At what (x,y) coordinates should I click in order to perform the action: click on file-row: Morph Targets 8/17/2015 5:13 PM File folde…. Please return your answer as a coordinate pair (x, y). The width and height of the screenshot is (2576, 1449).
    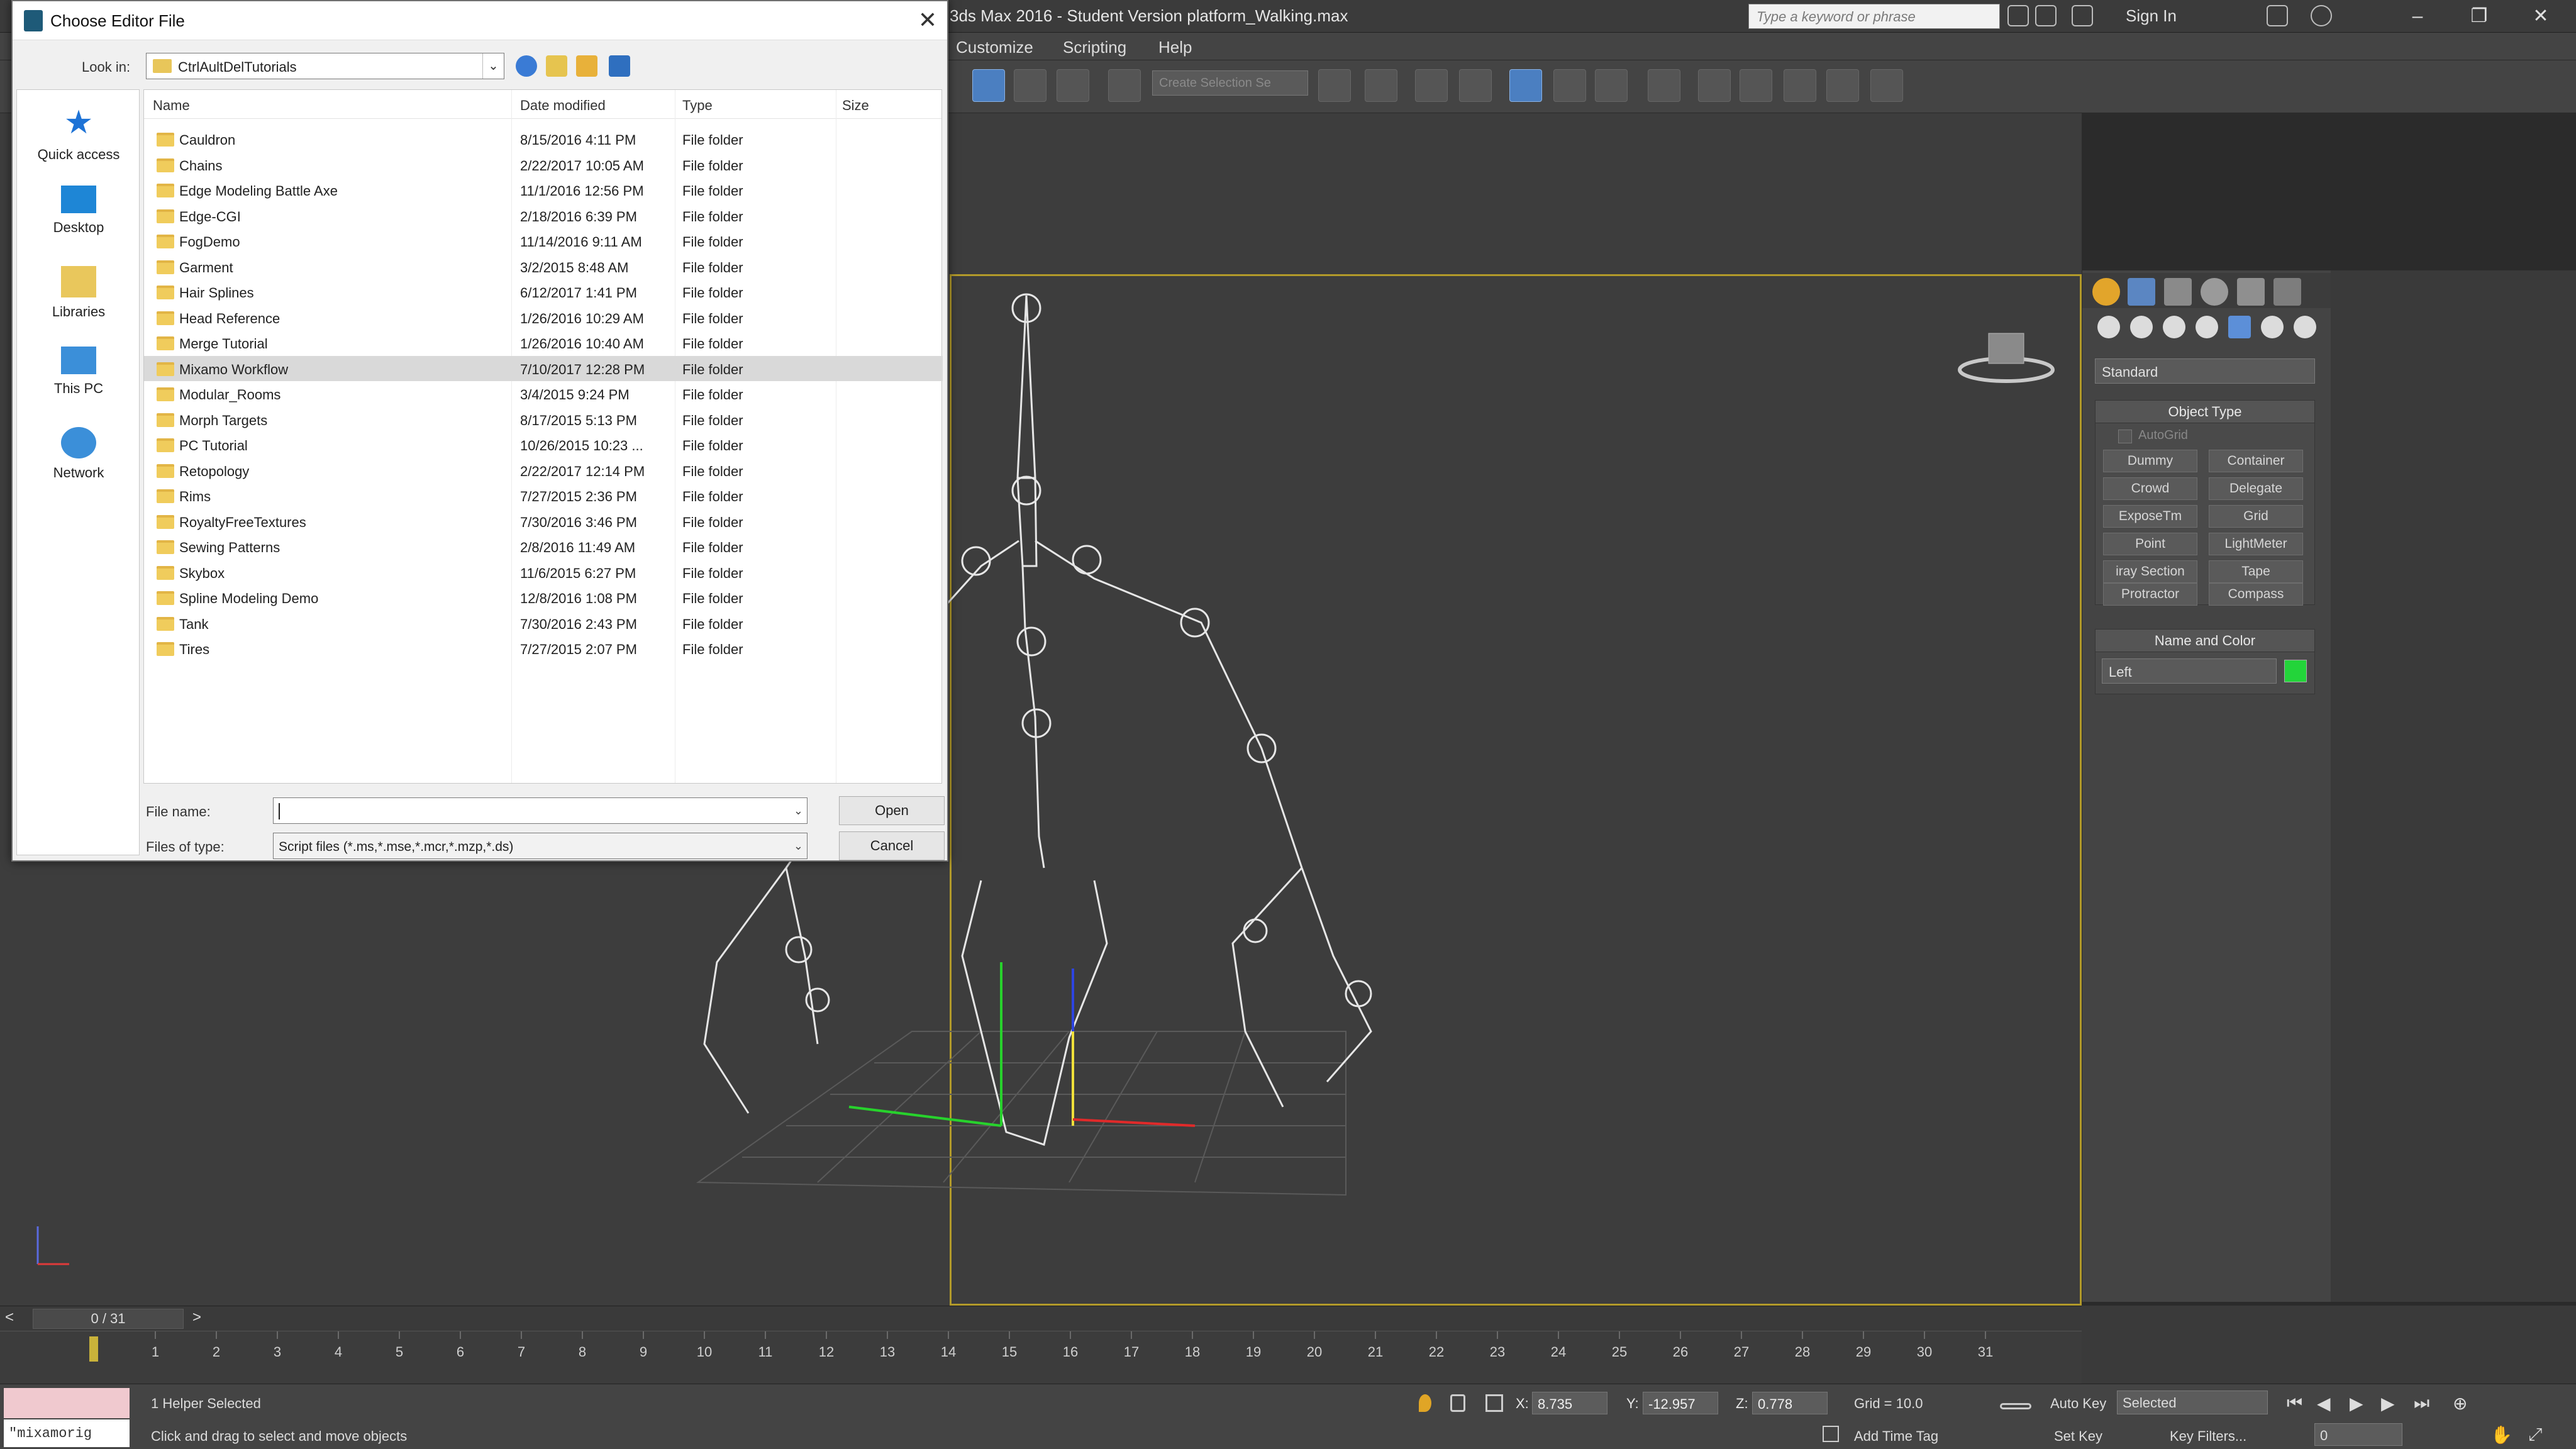
    Looking at the image, I should click on (543, 419).